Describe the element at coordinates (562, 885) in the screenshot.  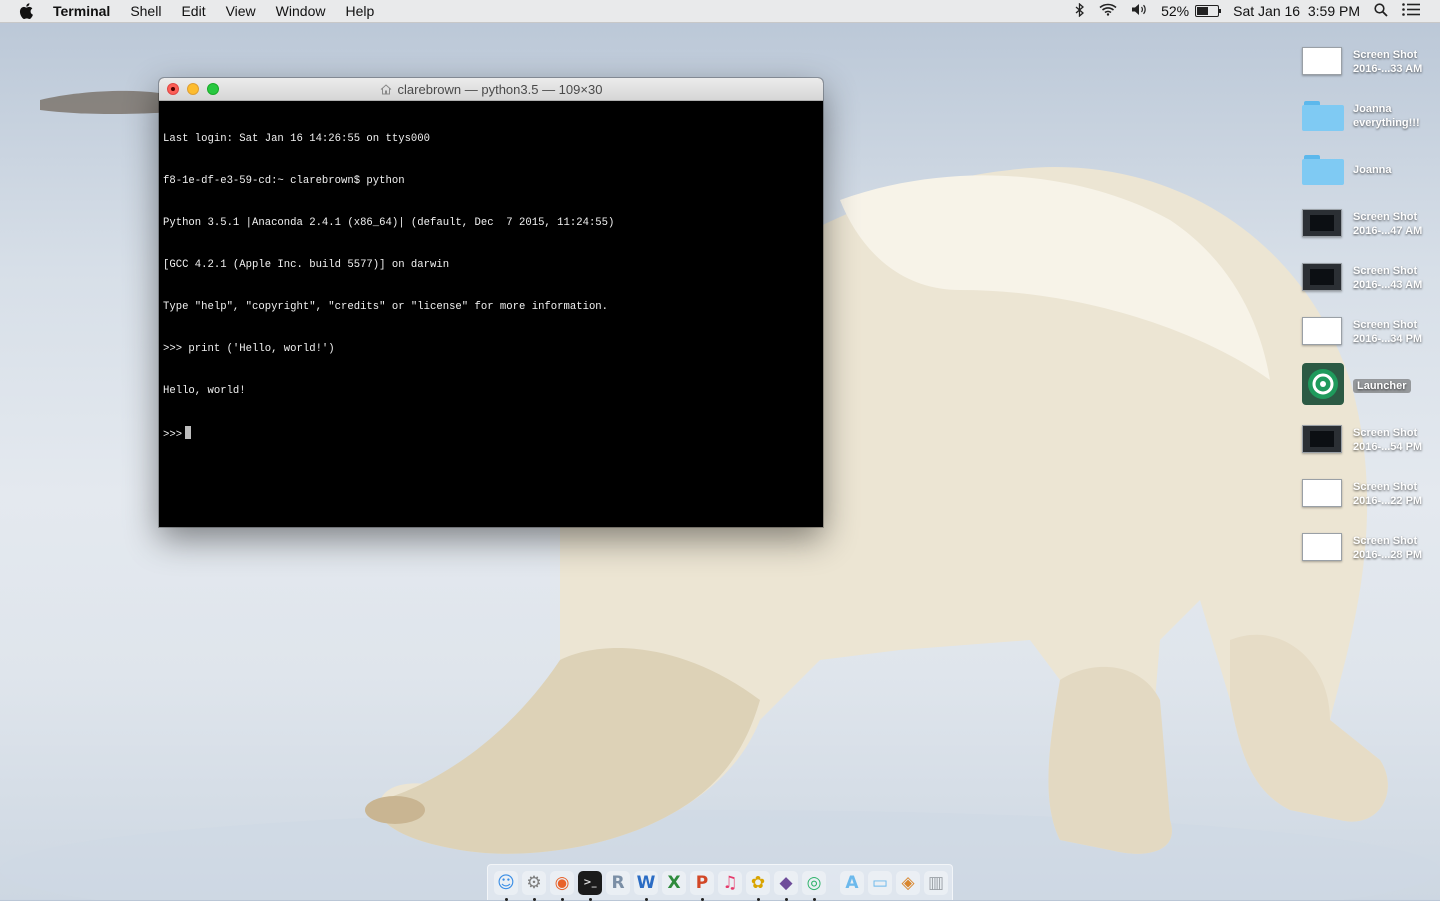
I see `firefox-icon: ◉` at that location.